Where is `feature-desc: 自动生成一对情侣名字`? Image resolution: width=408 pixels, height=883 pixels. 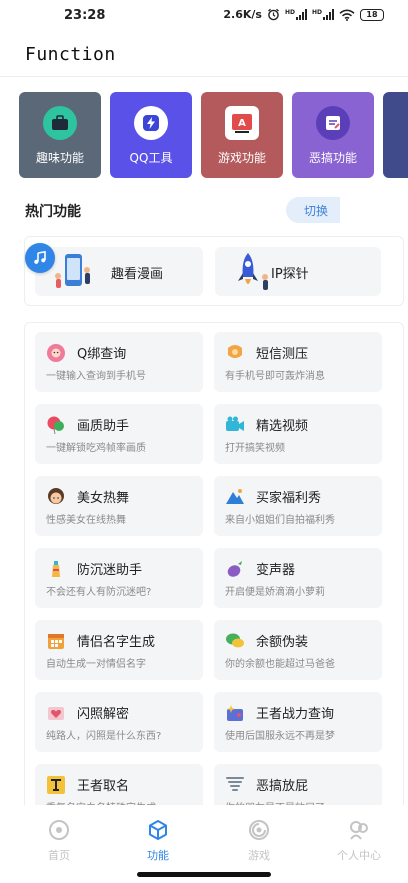
feature-desc: 自动生成一对情侣名字 is located at coordinates (96, 664).